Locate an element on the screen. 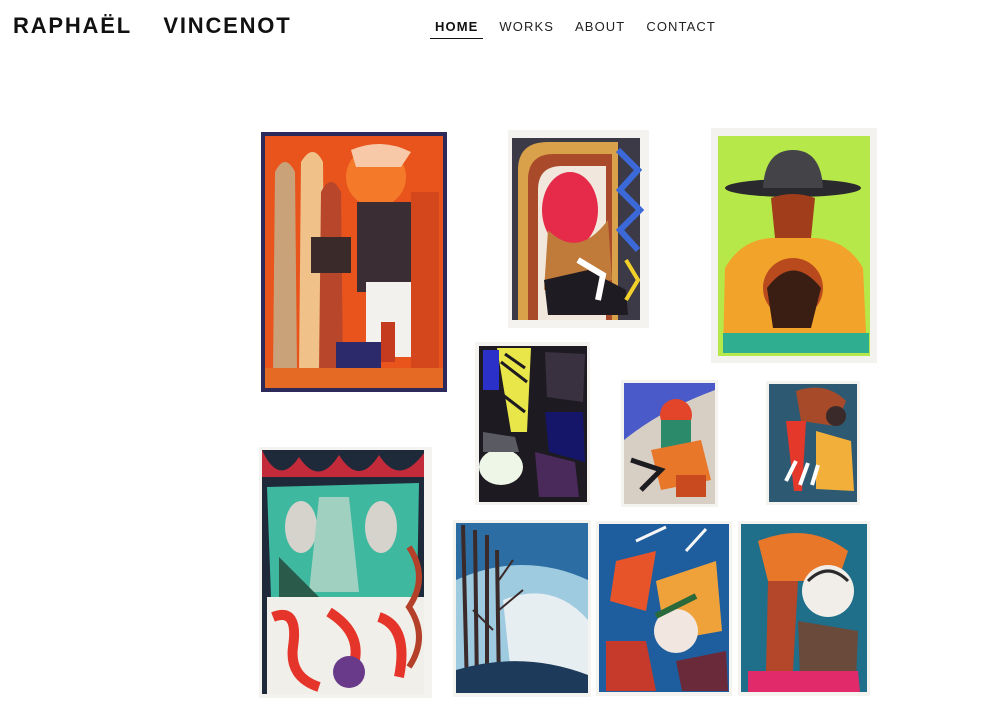  artwork-8-image is located at coordinates (522, 608).